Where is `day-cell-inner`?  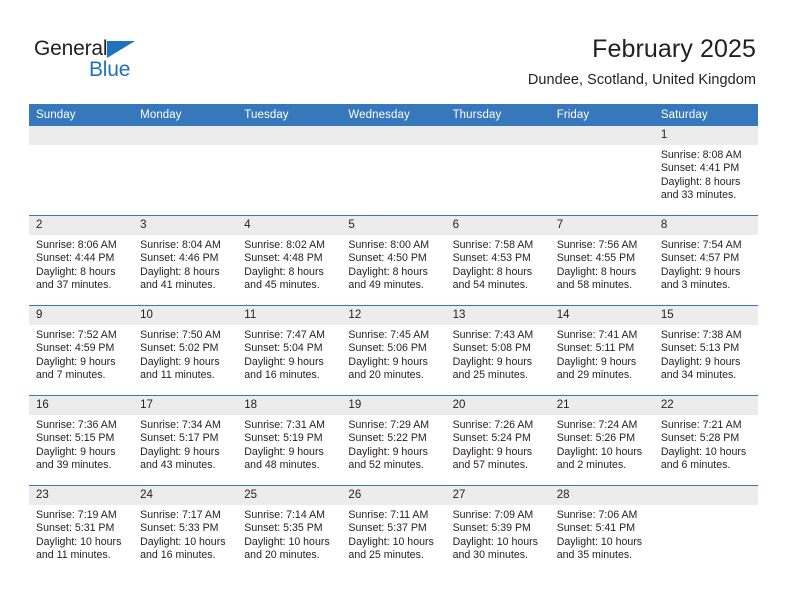 day-cell-inner is located at coordinates (497, 170).